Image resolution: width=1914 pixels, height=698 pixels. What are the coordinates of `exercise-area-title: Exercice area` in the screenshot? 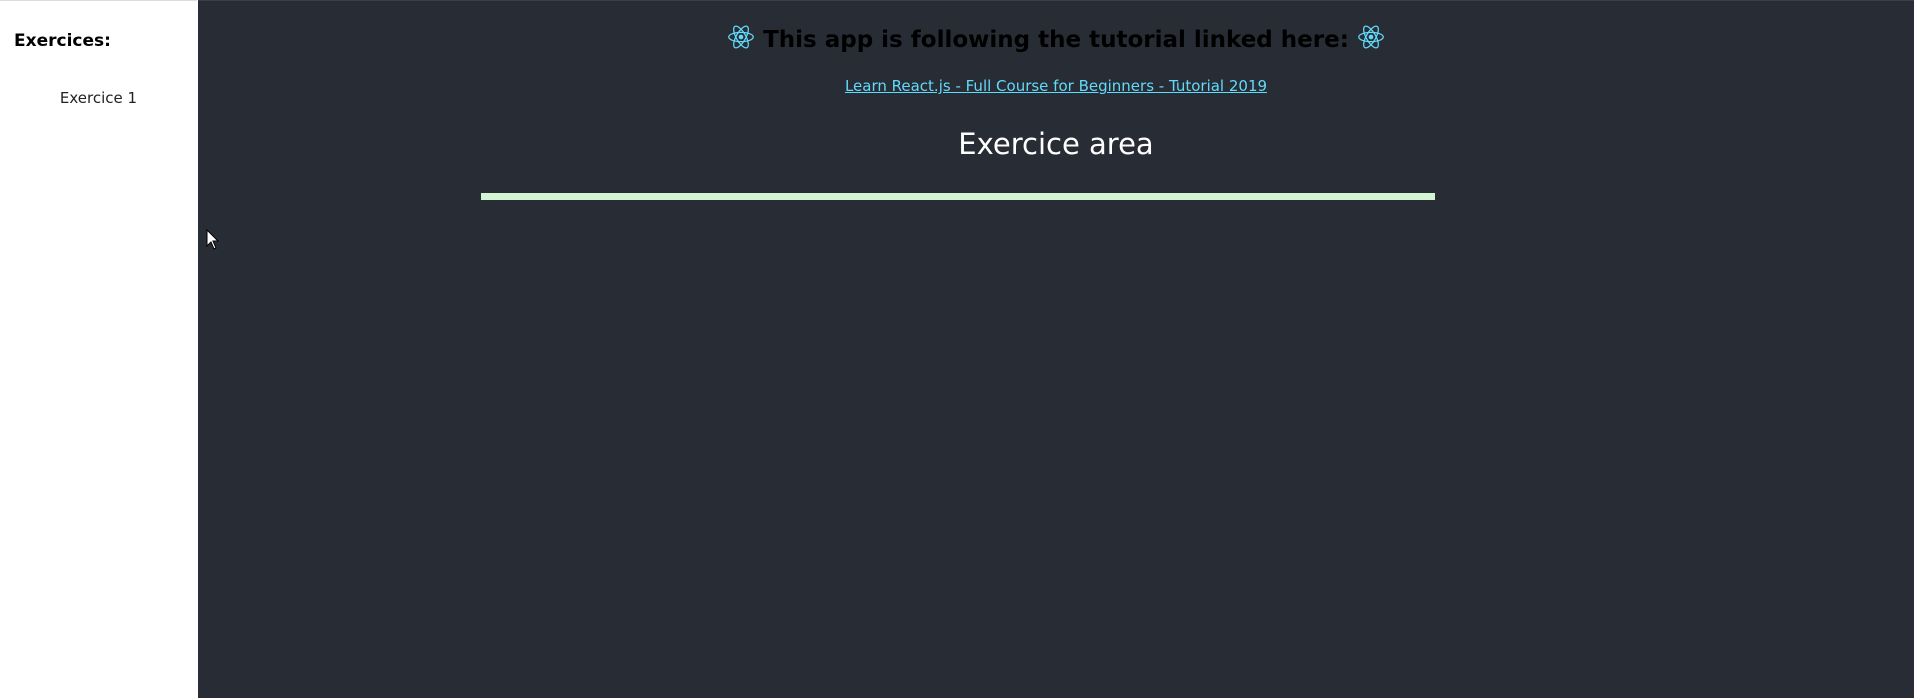 It's located at (1056, 144).